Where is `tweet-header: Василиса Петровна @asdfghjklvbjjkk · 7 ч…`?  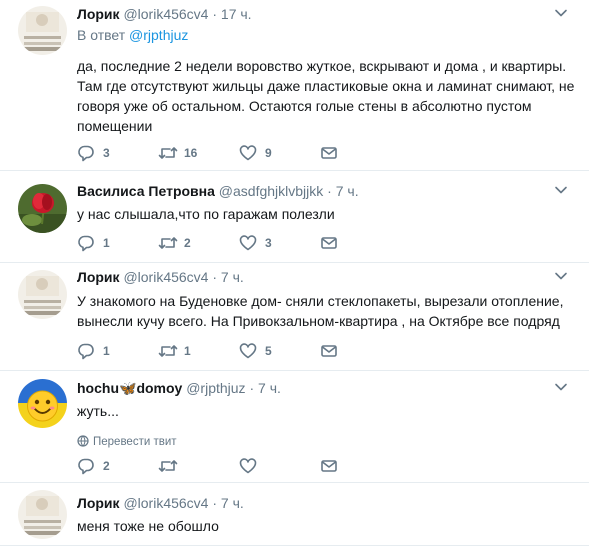 tweet-header: Василиса Петровна @asdfghjklvbjjkk · 7 ч… is located at coordinates (326, 191).